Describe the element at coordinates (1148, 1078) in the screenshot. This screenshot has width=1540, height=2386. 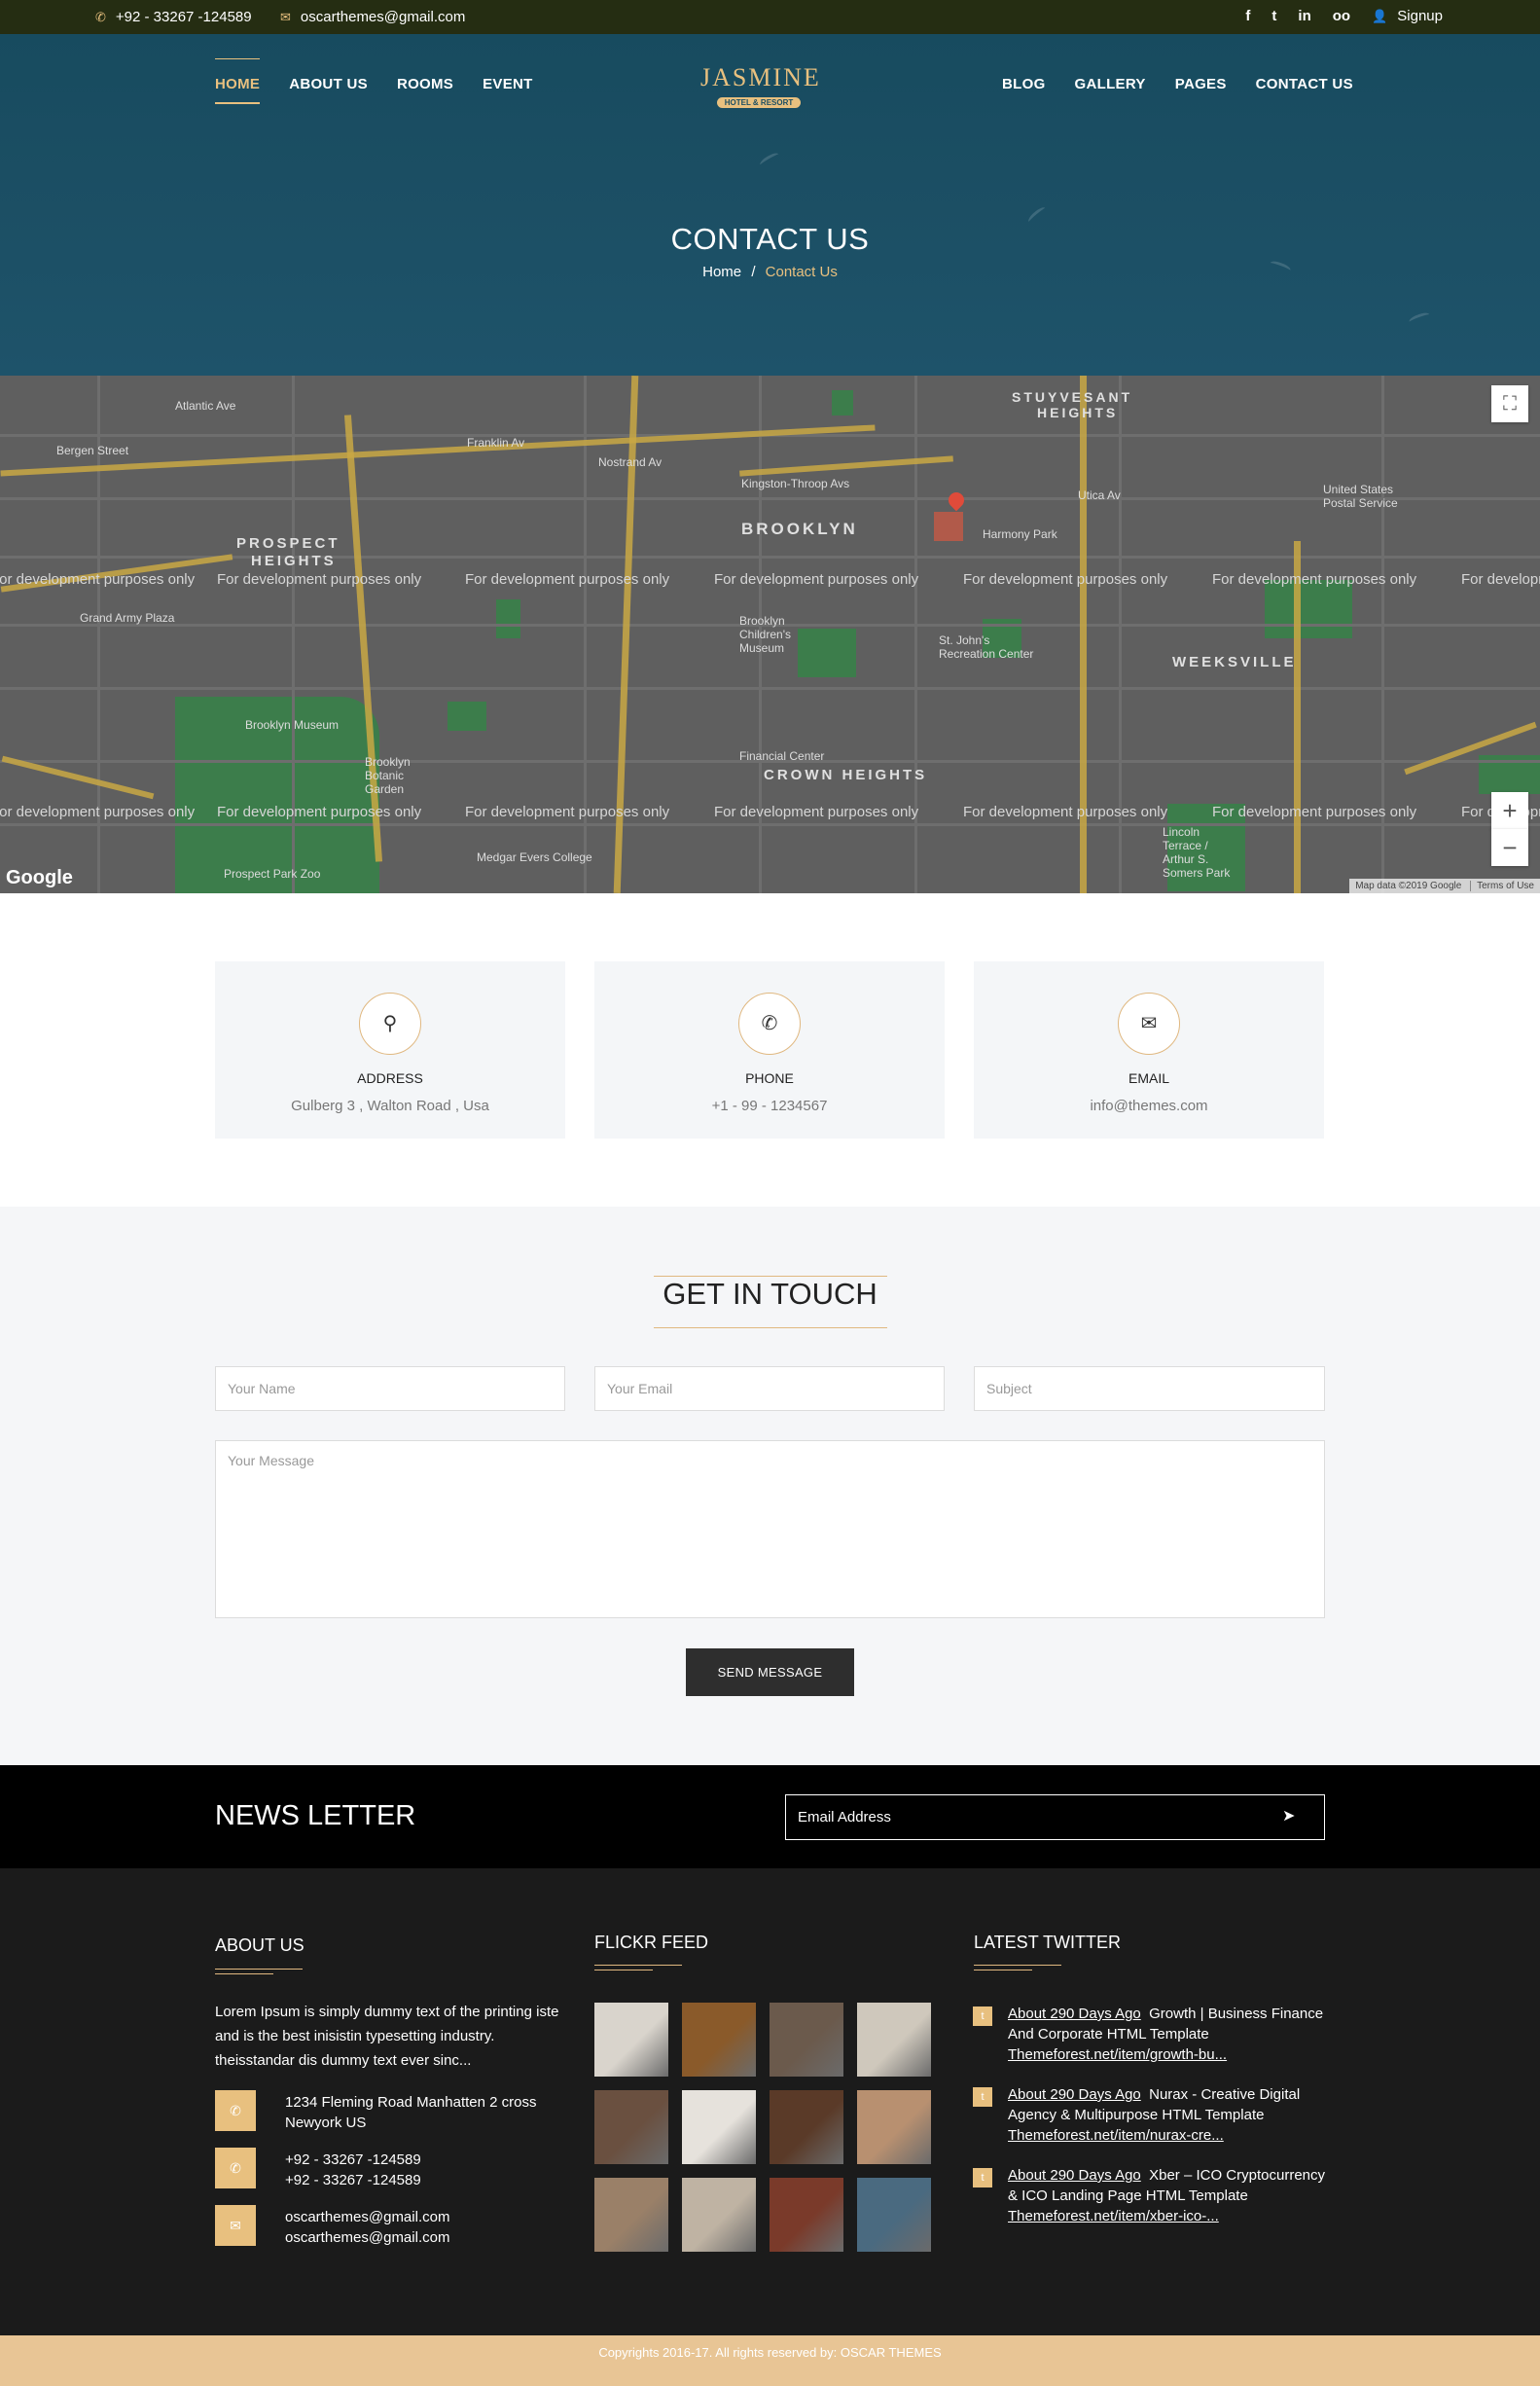
I see `email-title: EMAIL` at that location.